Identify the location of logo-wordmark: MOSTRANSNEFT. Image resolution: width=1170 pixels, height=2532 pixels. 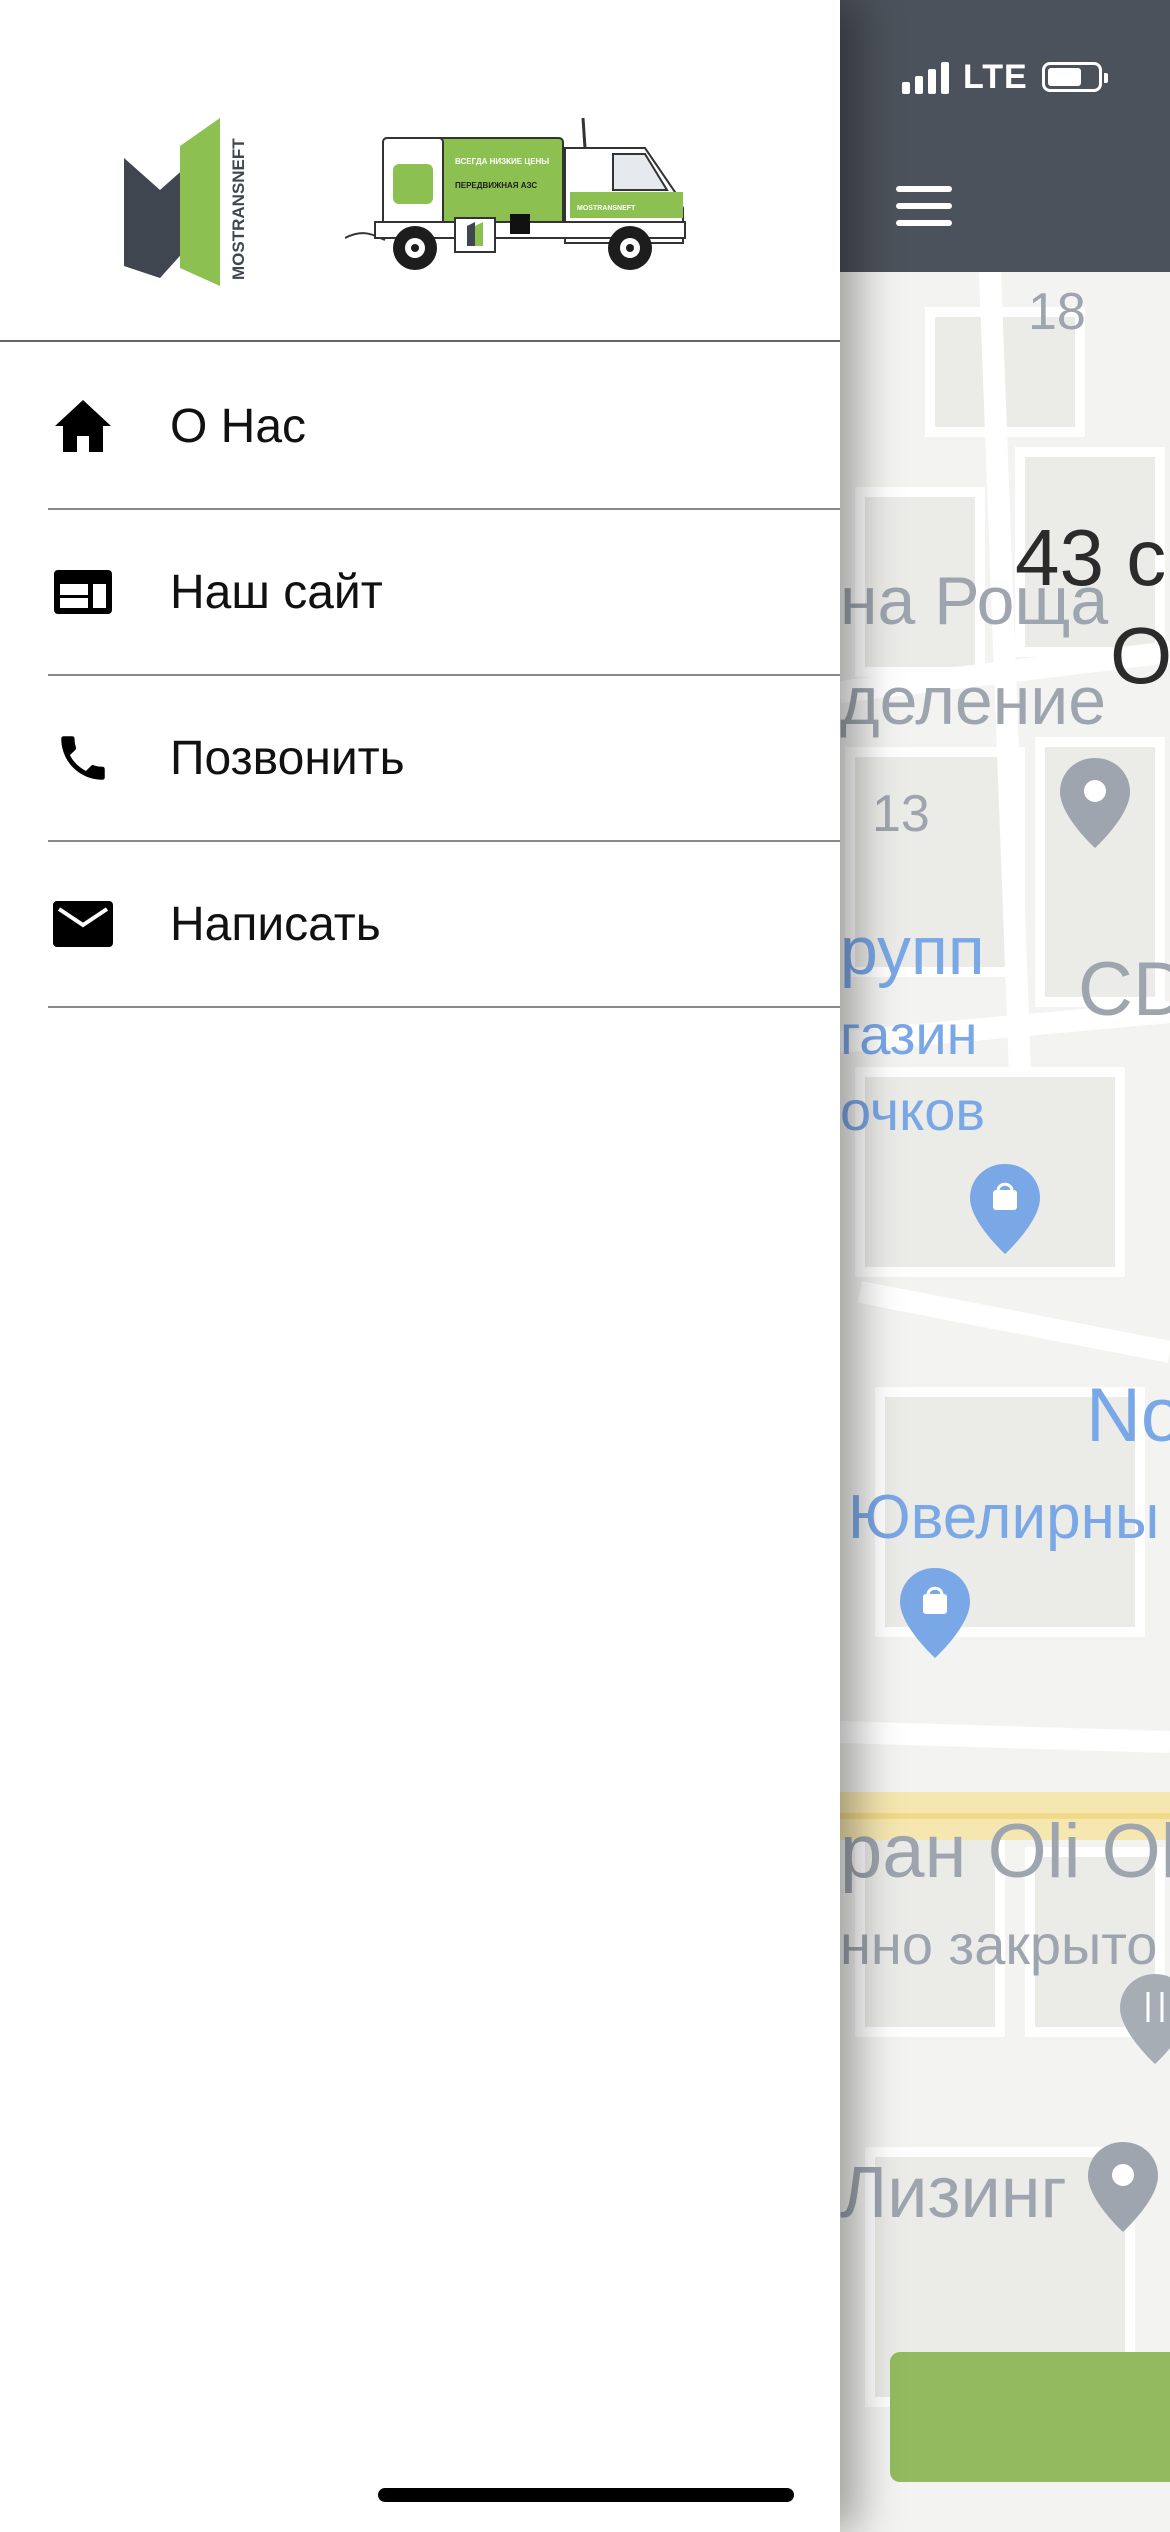
(238, 209).